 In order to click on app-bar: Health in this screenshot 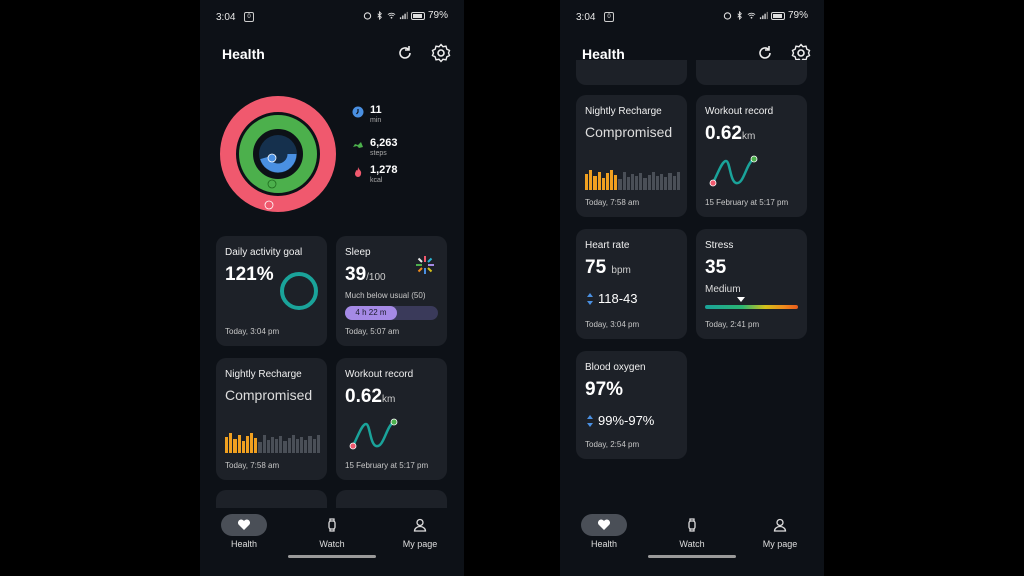, I will do `click(332, 54)`.